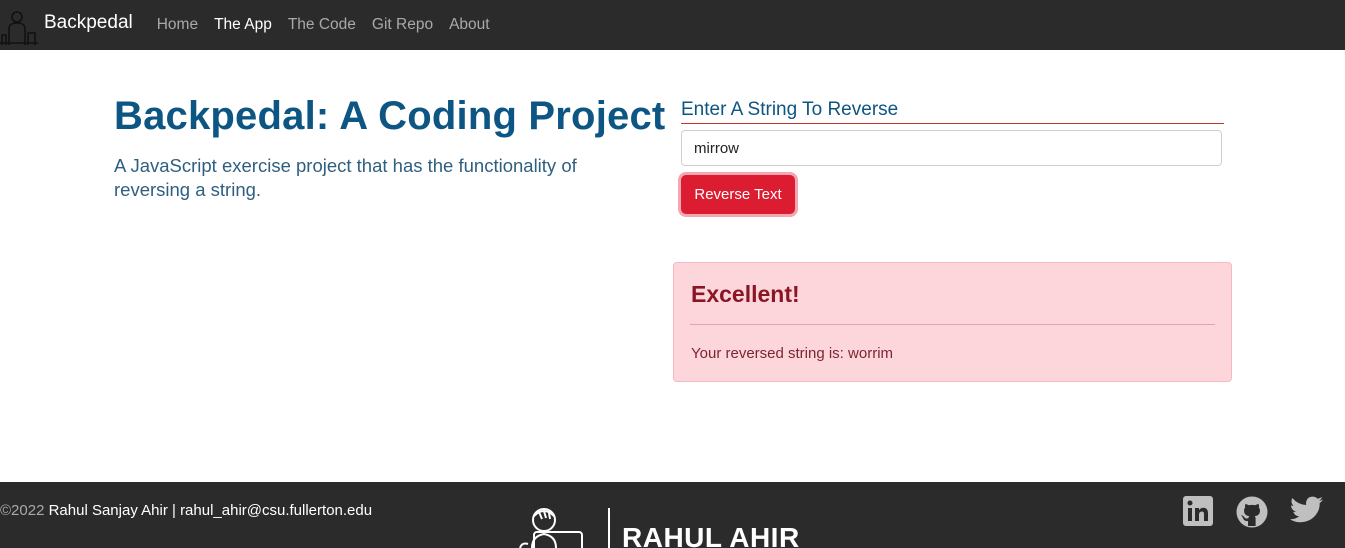 The width and height of the screenshot is (1345, 548). Describe the element at coordinates (88, 22) in the screenshot. I see `brand-name: Backpedal` at that location.